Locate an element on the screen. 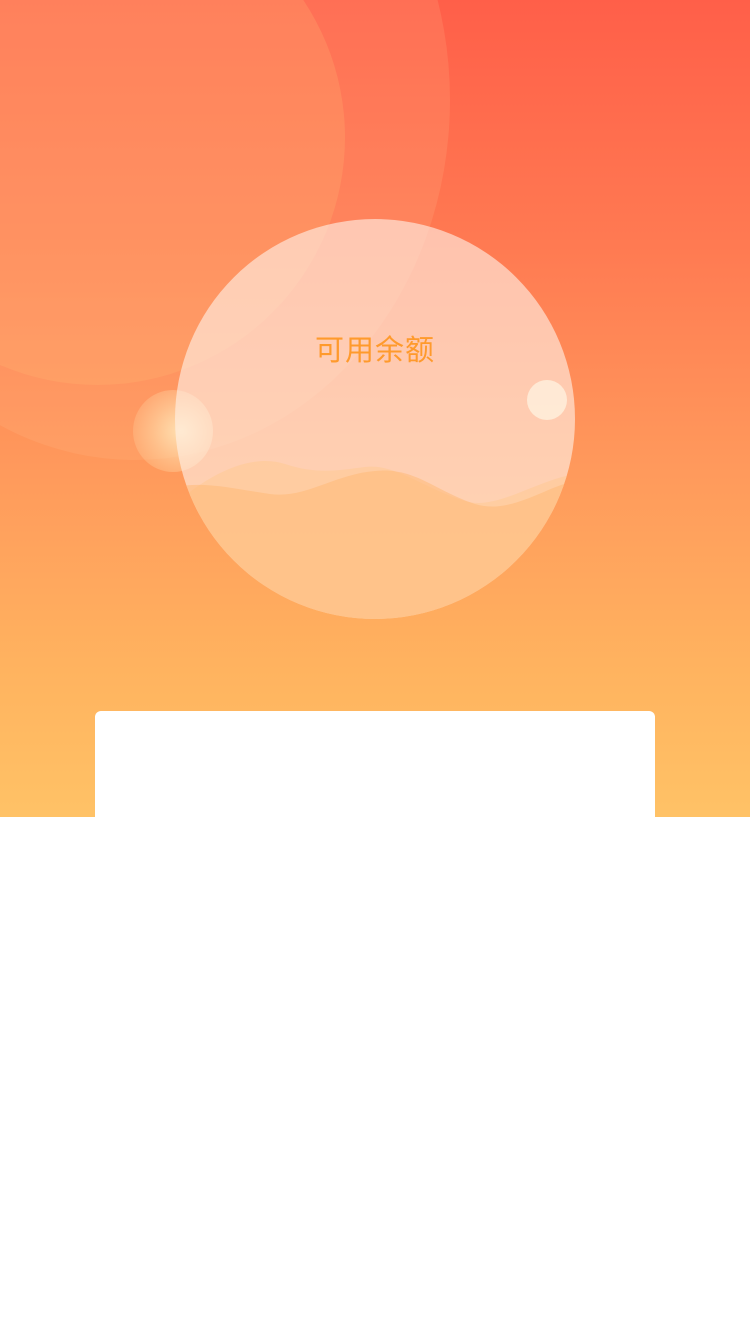 This screenshot has width=750, height=1334. wave-illustration is located at coordinates (375, 539).